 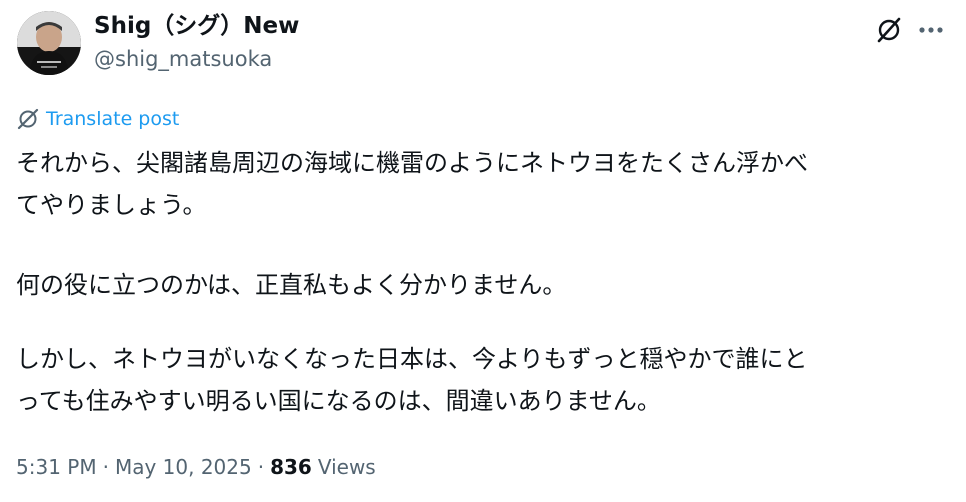 I want to click on translate-icon, so click(x=28, y=119).